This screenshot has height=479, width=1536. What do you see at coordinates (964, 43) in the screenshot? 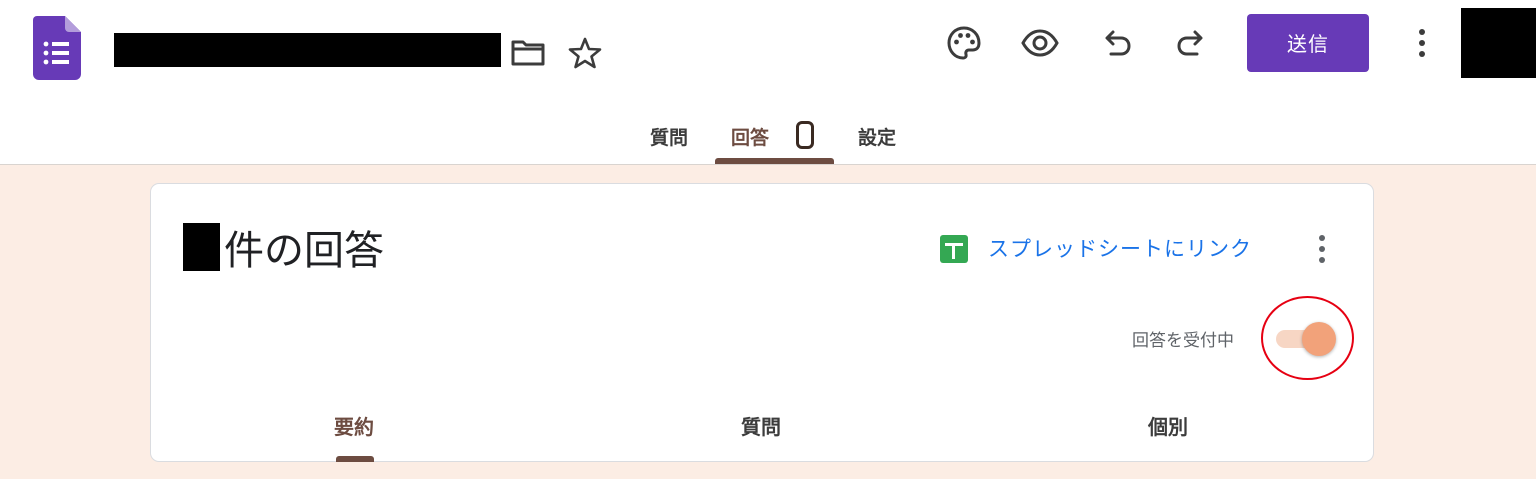
I see `palette-icon` at bounding box center [964, 43].